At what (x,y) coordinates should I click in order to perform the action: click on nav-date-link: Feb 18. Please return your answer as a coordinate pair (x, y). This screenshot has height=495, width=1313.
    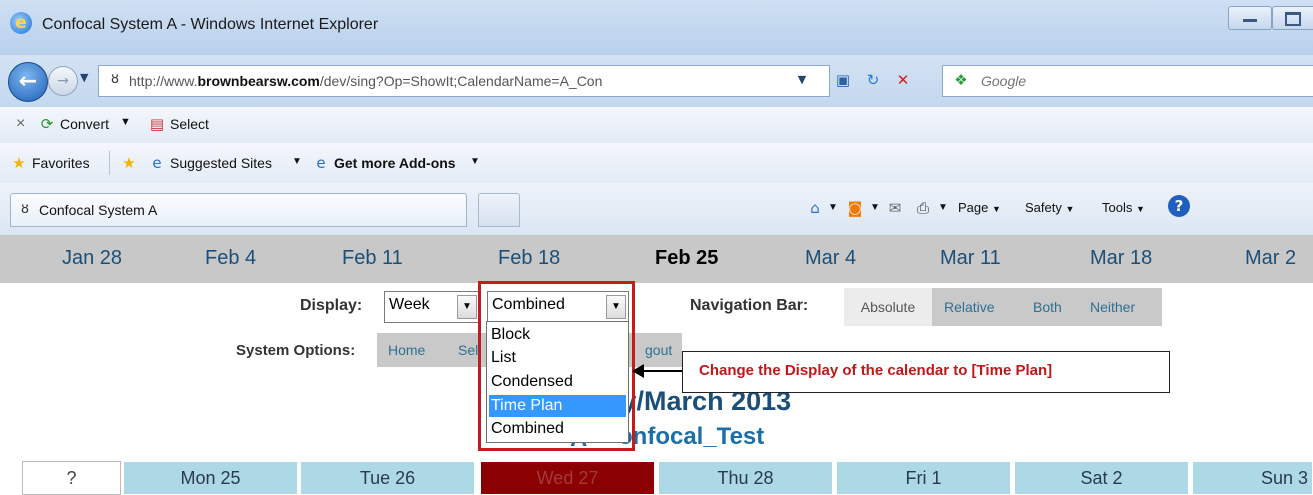
    Looking at the image, I should click on (529, 258).